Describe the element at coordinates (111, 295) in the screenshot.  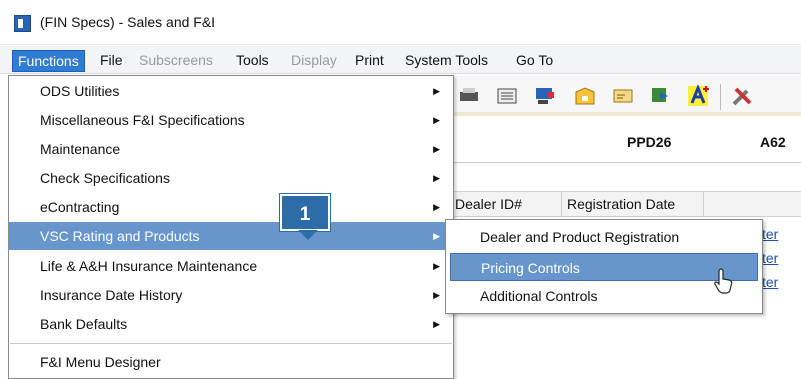
I see `menu-item-label: Insurance Date History` at that location.